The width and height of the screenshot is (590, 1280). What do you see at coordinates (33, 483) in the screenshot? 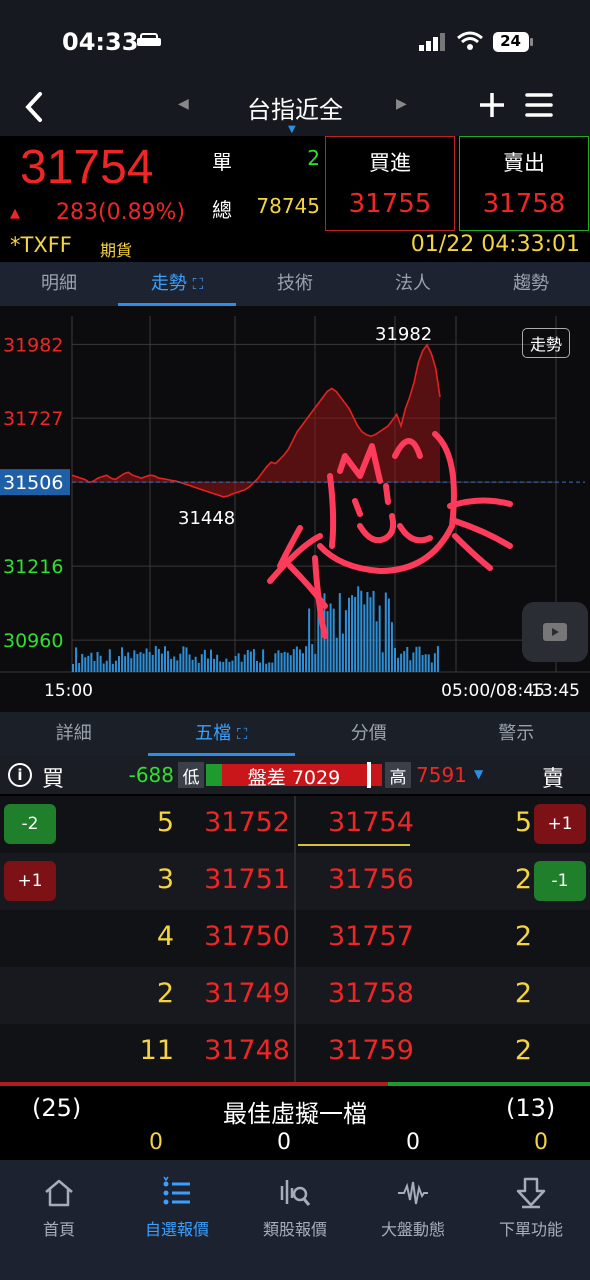
I see `y-tick-label: 31506` at bounding box center [33, 483].